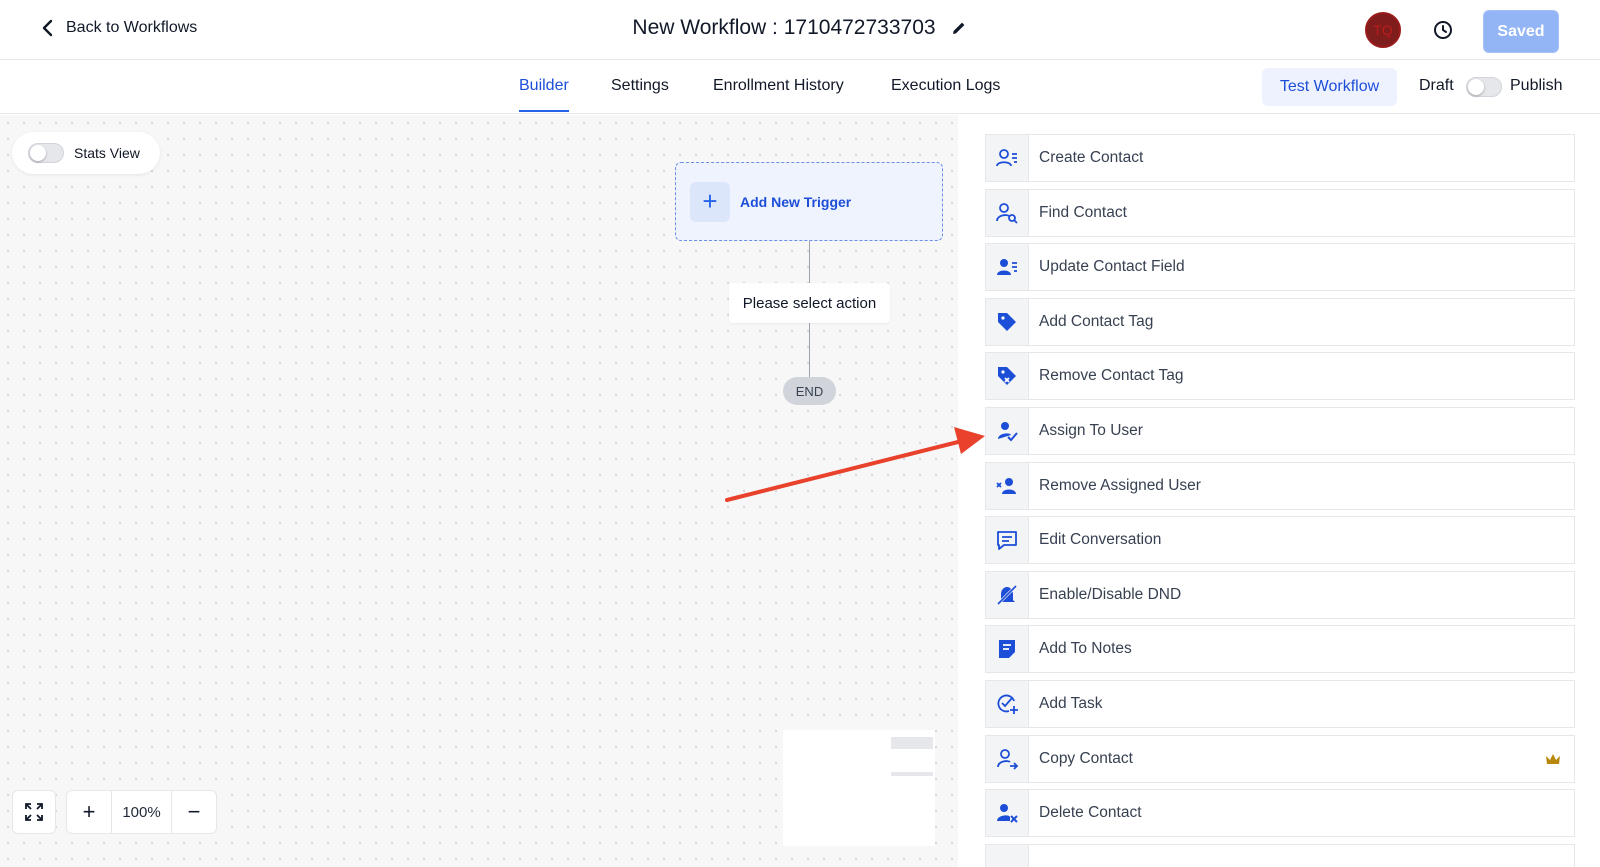 Image resolution: width=1600 pixels, height=867 pixels. What do you see at coordinates (1007, 649) in the screenshot?
I see `note-icon` at bounding box center [1007, 649].